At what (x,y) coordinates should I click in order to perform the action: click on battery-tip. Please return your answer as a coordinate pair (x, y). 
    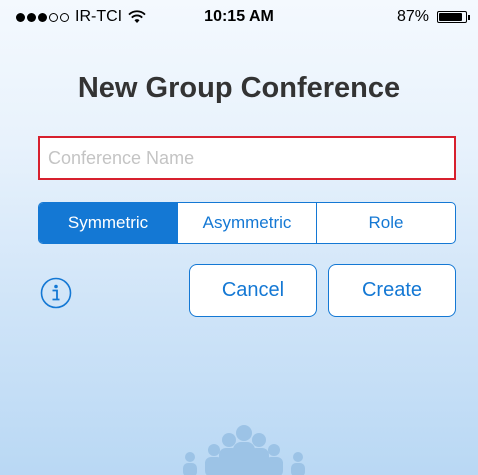
    Looking at the image, I should click on (469, 17).